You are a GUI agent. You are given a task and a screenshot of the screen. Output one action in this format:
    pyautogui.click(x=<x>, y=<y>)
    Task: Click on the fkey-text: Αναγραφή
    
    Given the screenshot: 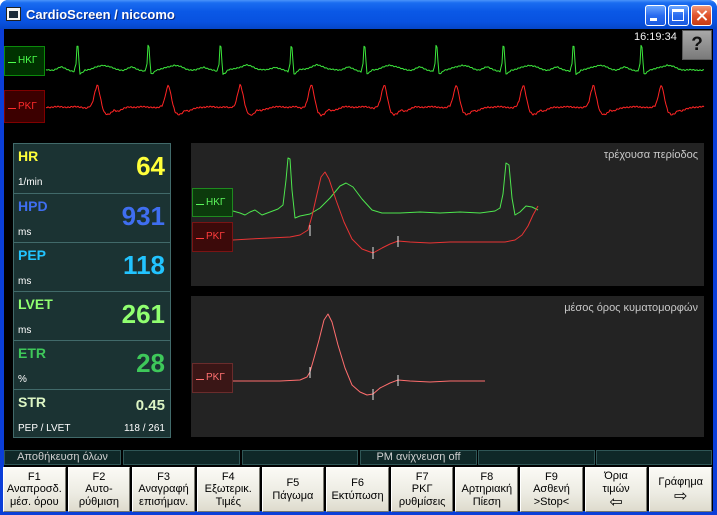 What is the action you would take?
    pyautogui.click(x=163, y=489)
    